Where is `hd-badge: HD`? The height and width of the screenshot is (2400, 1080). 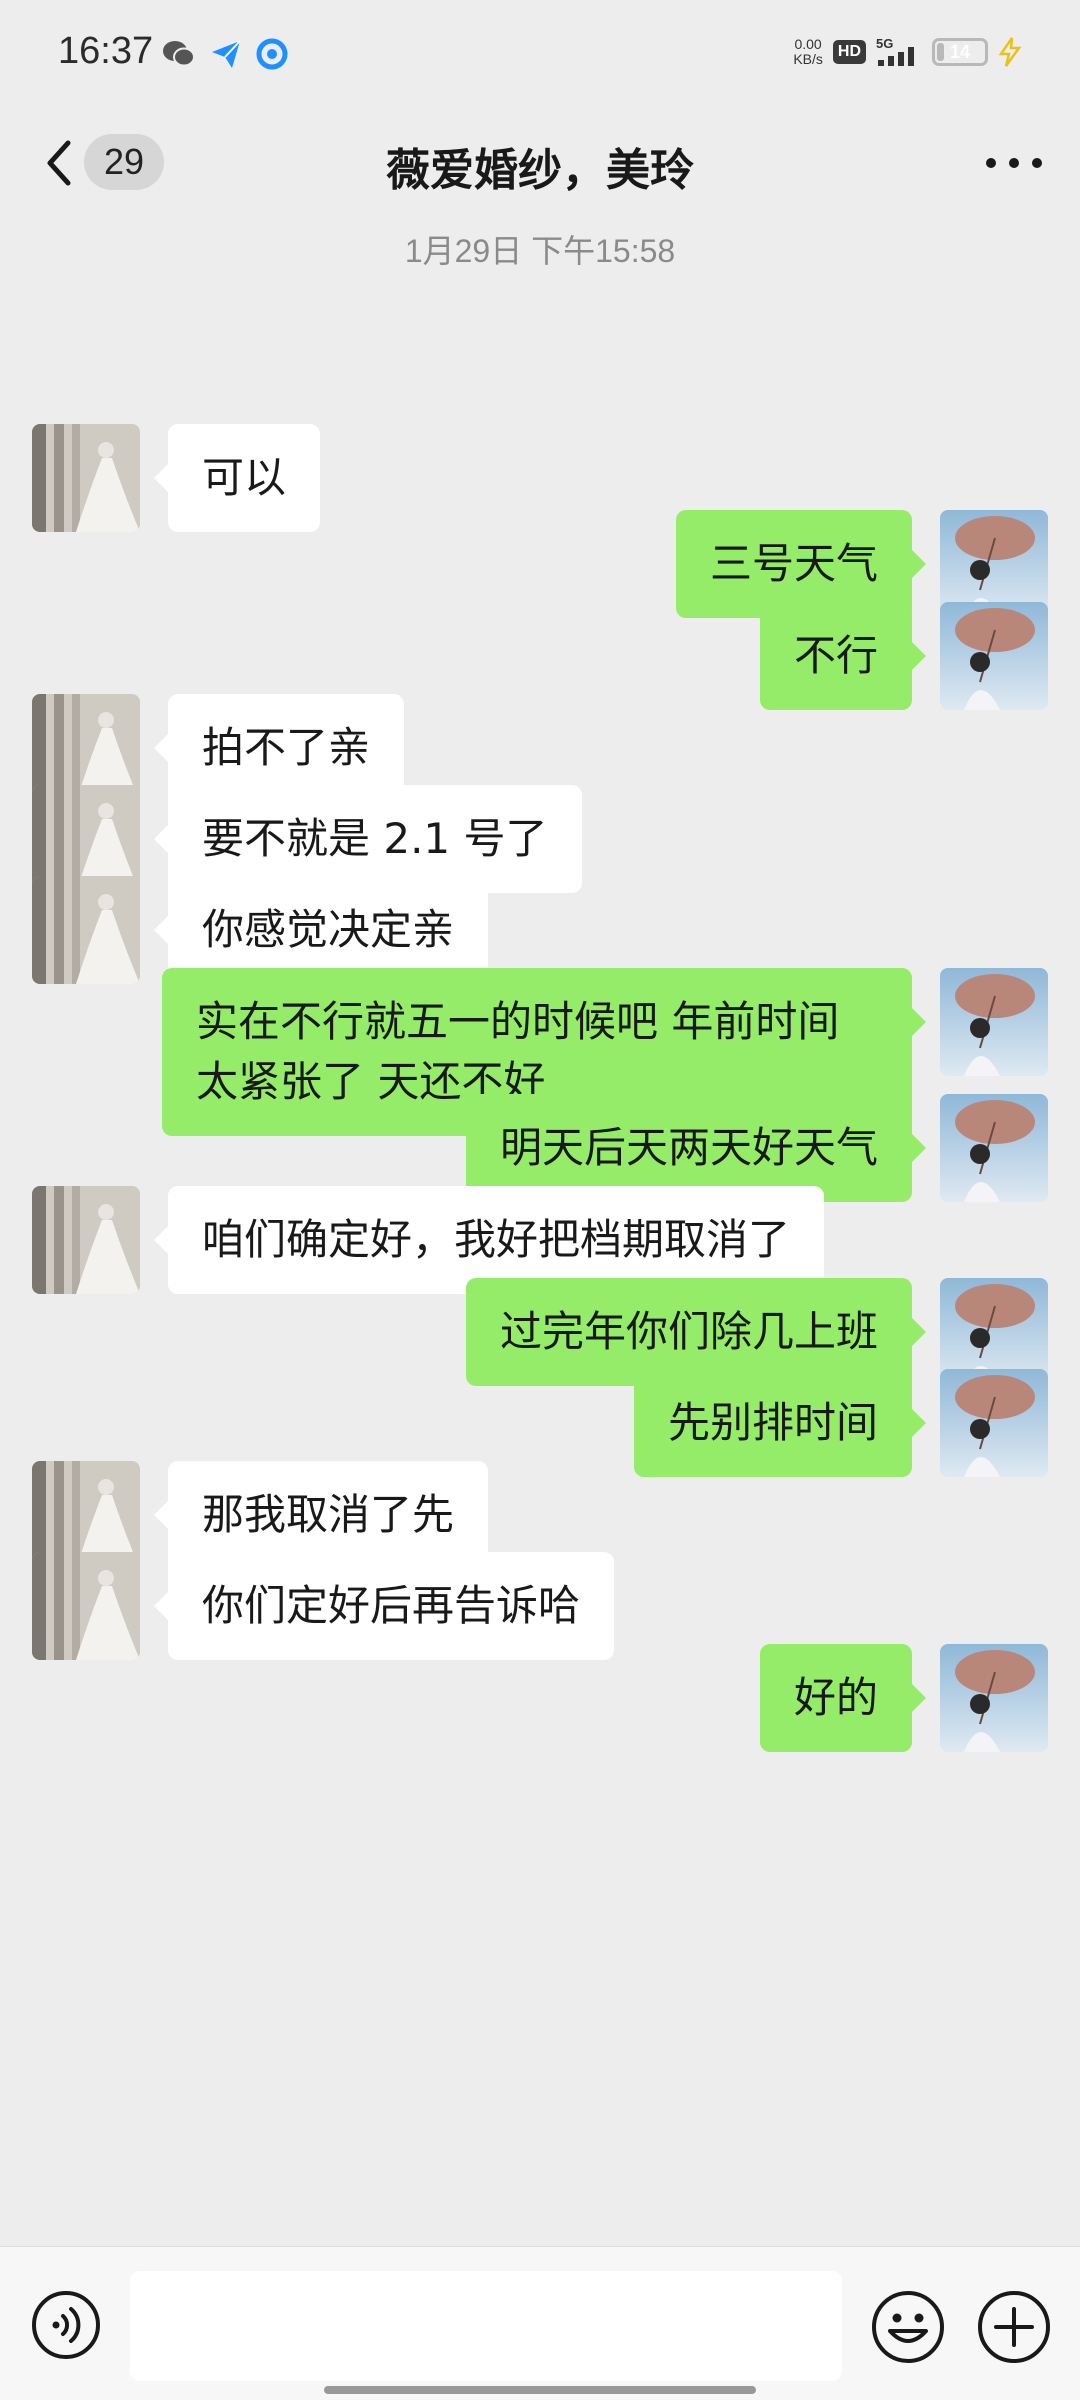
hd-badge: HD is located at coordinates (849, 52).